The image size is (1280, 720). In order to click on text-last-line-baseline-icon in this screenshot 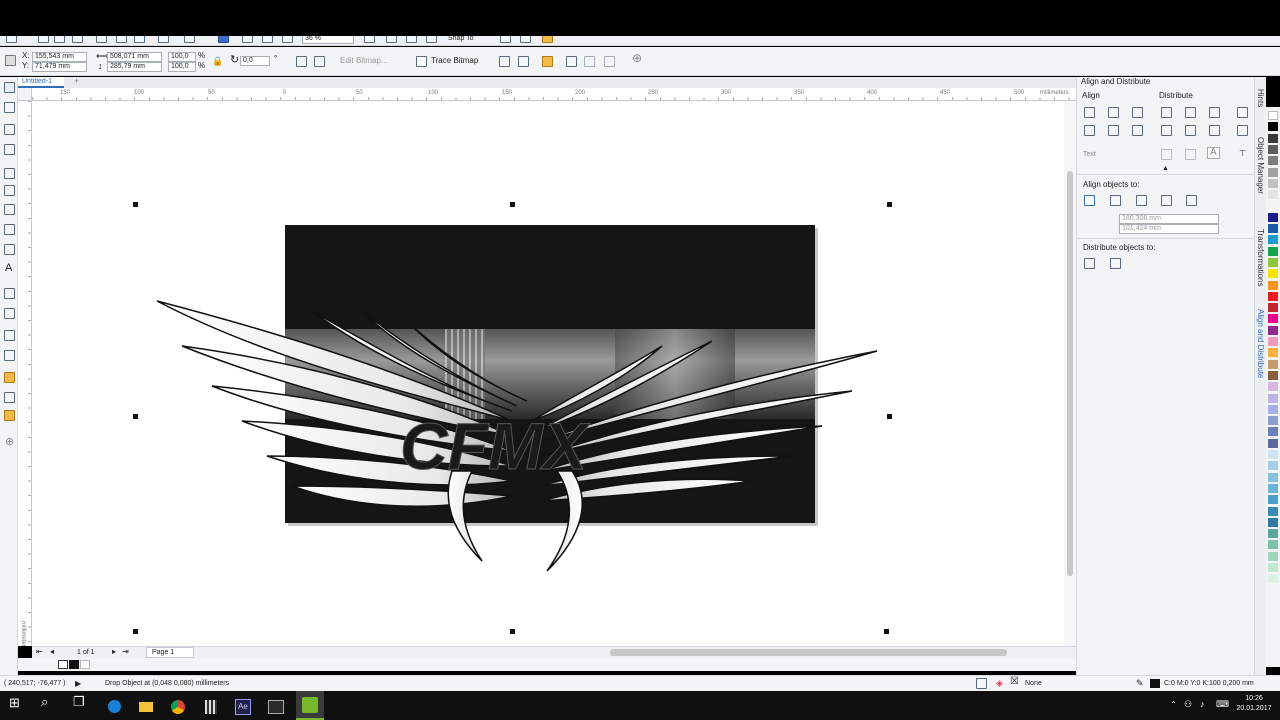, I will do `click(1190, 154)`.